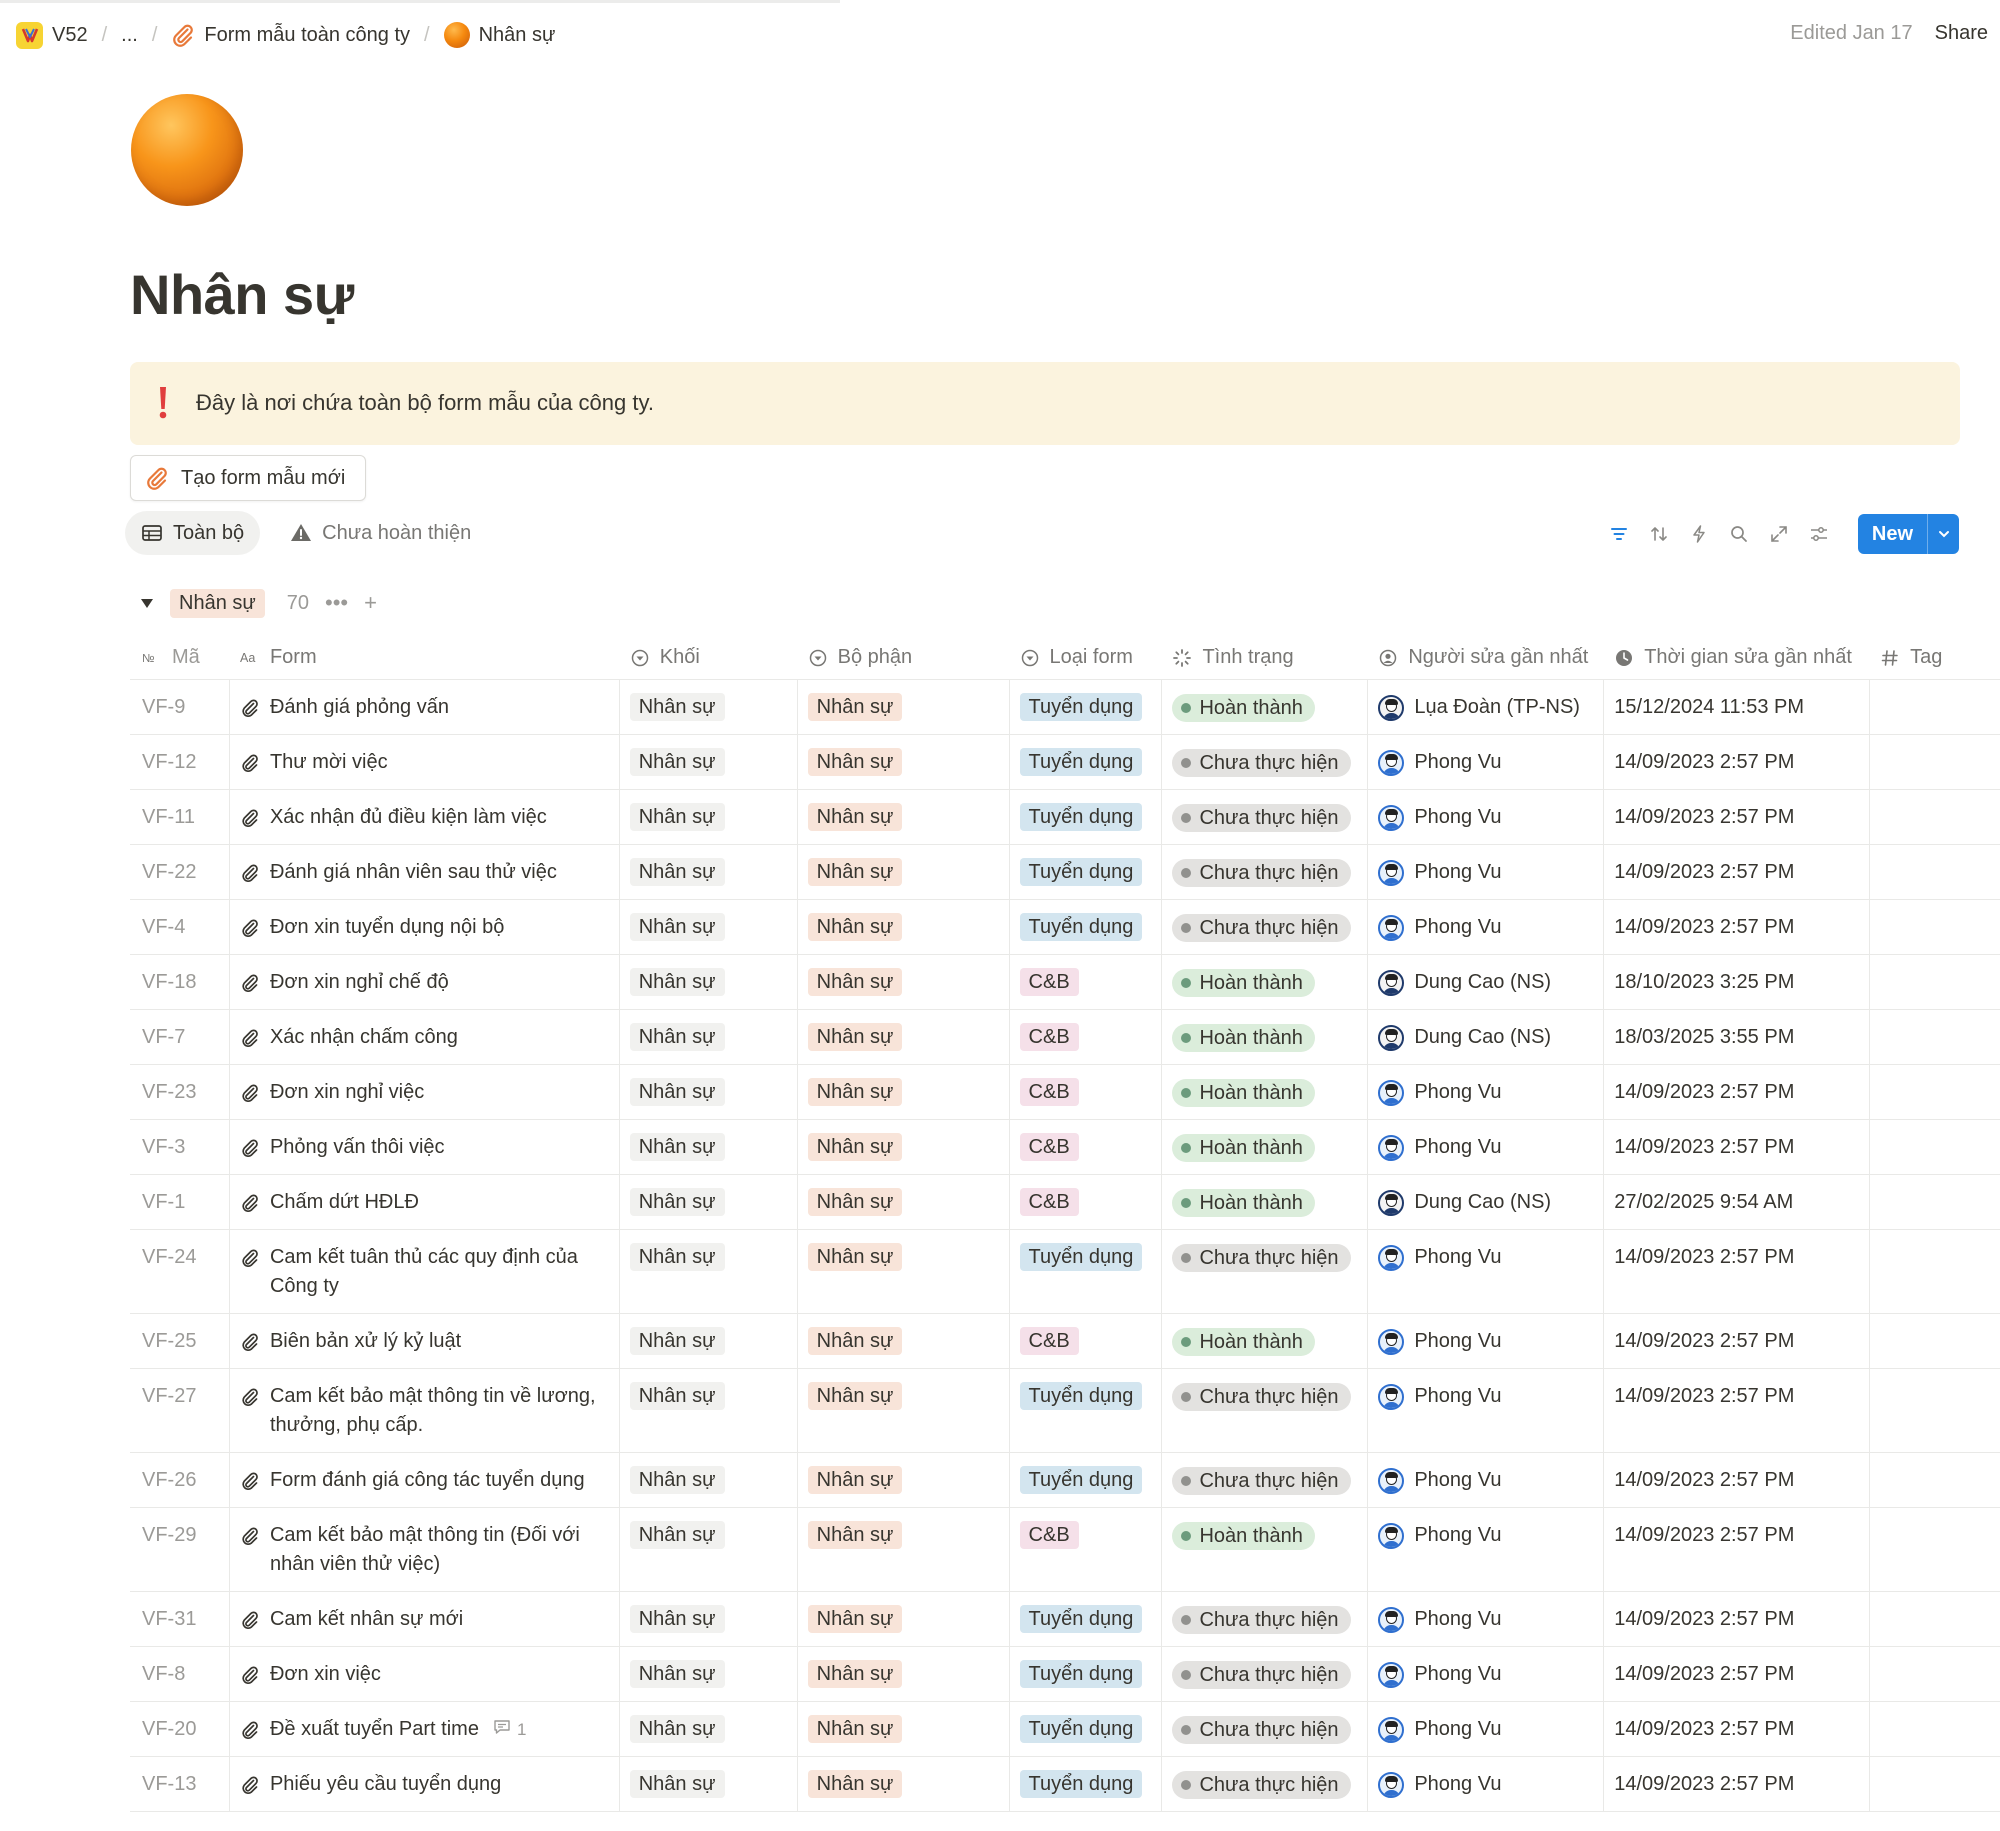 The height and width of the screenshot is (1831, 2000). What do you see at coordinates (325, 1674) in the screenshot?
I see `form-title: Đơn xin việc` at bounding box center [325, 1674].